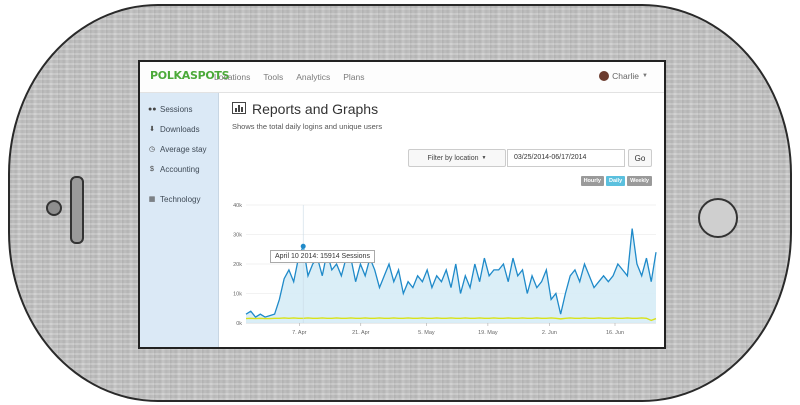 The height and width of the screenshot is (405, 800). What do you see at coordinates (152, 169) in the screenshot?
I see `dollar-icon: $` at bounding box center [152, 169].